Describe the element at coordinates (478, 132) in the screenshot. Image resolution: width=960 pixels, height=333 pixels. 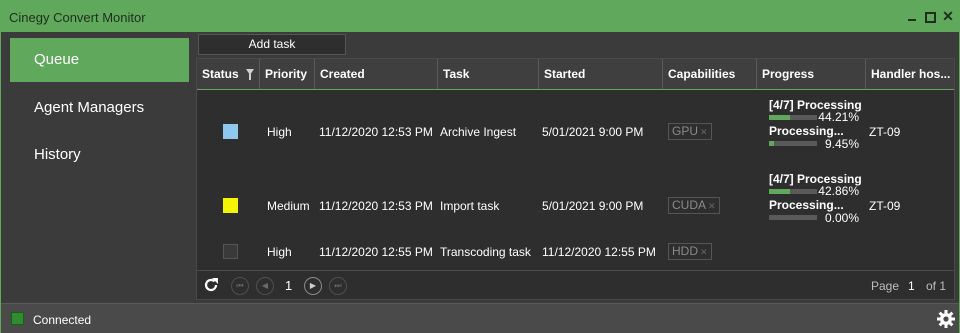
I see `task-cell: Archive Ingest` at that location.